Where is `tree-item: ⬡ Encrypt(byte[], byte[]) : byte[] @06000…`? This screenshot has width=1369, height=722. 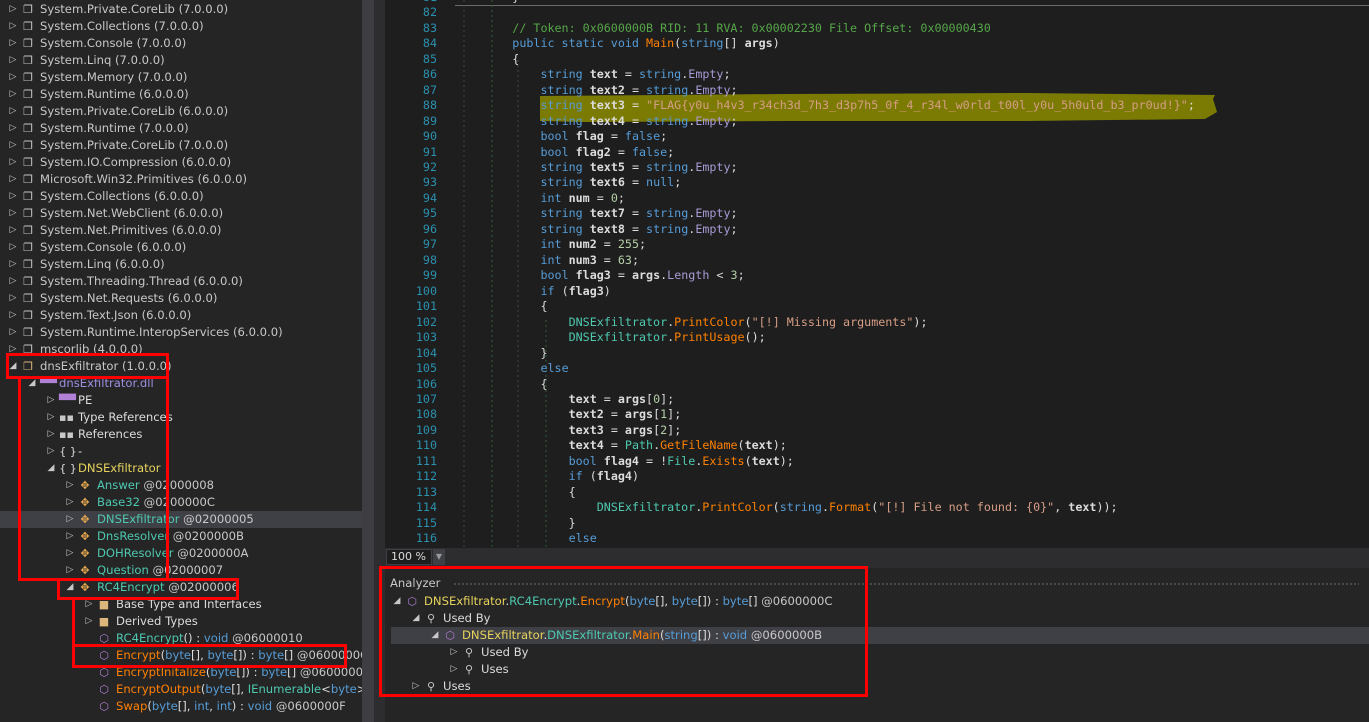
tree-item: ⬡ Encrypt(byte[], byte[]) : byte[] @06000… is located at coordinates (181, 655).